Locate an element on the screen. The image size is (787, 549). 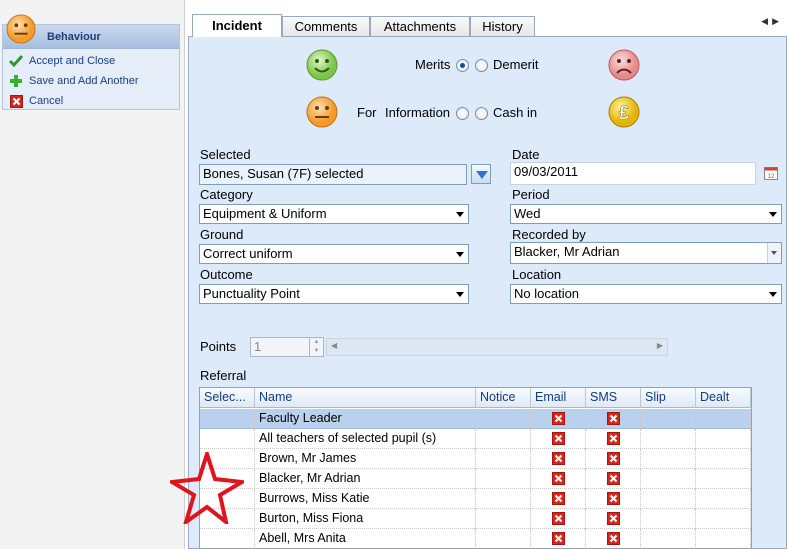
information-label: Information is located at coordinates (418, 112).